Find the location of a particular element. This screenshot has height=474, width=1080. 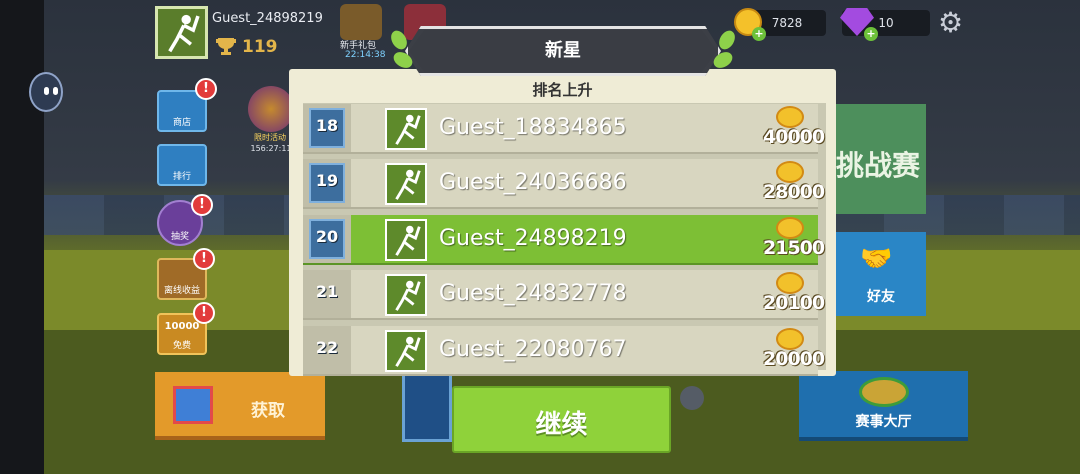

shop-alert-badge: ! is located at coordinates (206, 89).